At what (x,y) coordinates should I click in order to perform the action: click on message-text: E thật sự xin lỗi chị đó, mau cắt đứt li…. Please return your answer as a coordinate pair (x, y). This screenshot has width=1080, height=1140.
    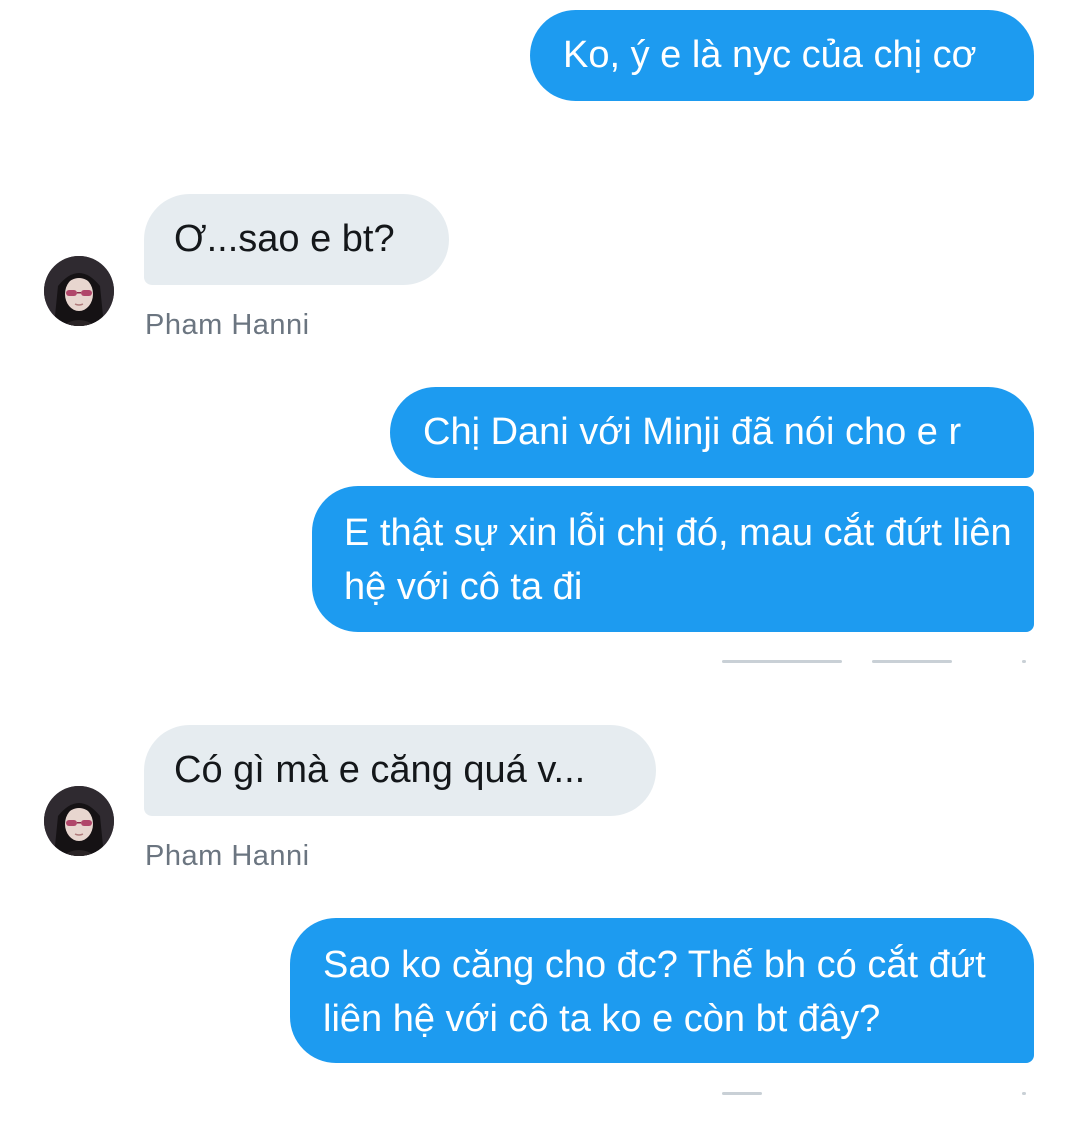
    Looking at the image, I should click on (678, 560).